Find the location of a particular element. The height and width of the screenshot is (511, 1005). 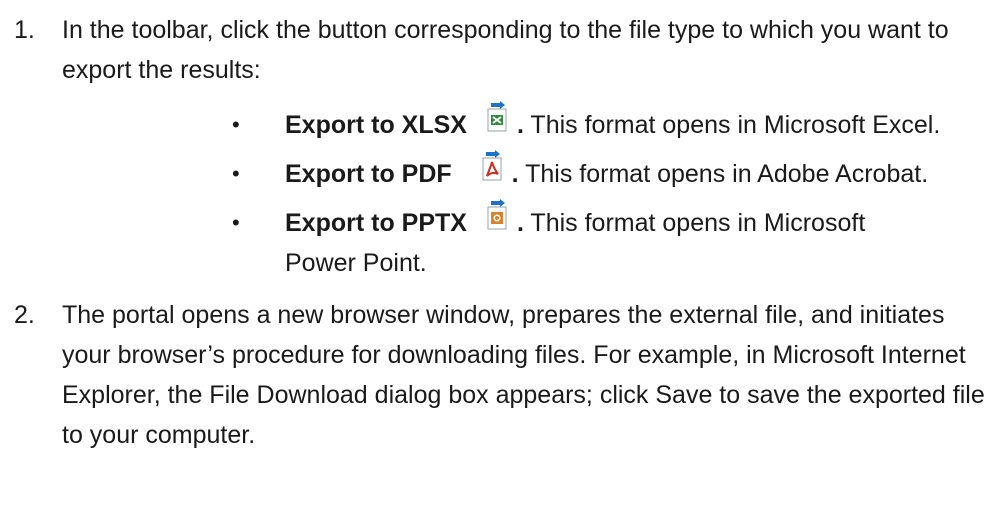

step-1-number: 1. is located at coordinates (24, 30).